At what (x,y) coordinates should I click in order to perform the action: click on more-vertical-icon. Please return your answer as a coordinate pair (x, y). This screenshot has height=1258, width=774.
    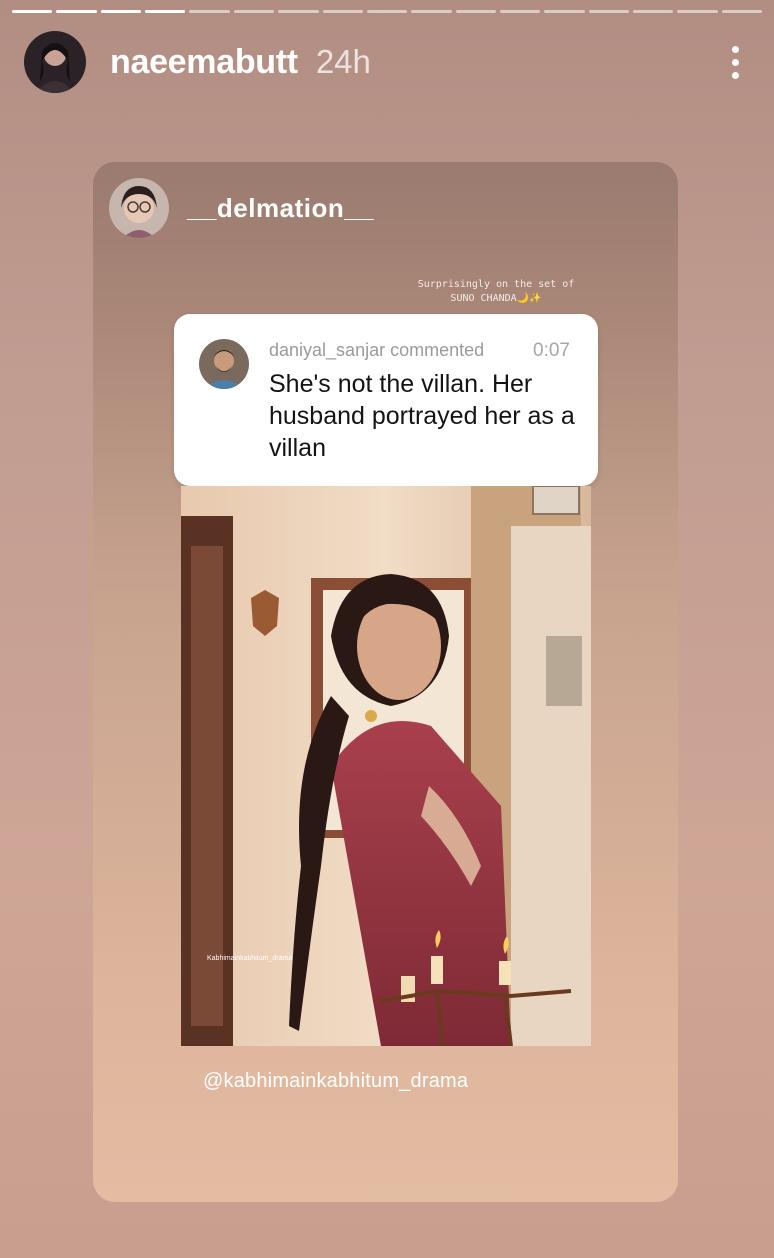
    Looking at the image, I should click on (735, 62).